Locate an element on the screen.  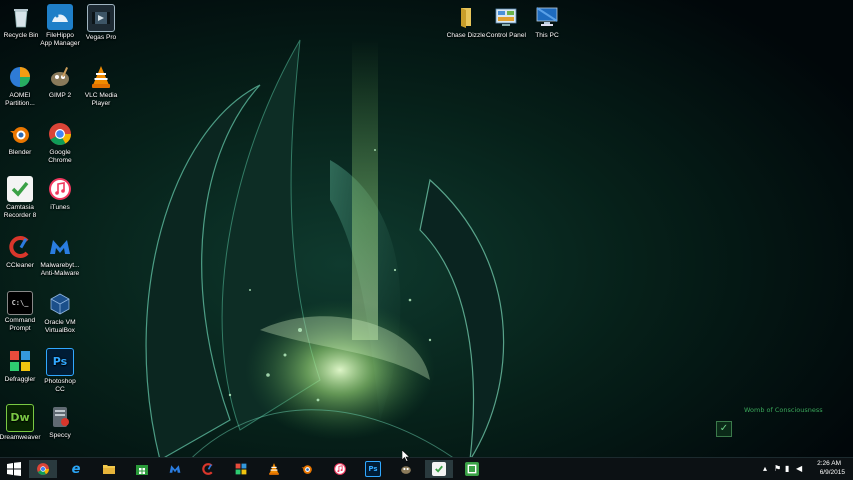
start-button is located at coordinates (14, 469).